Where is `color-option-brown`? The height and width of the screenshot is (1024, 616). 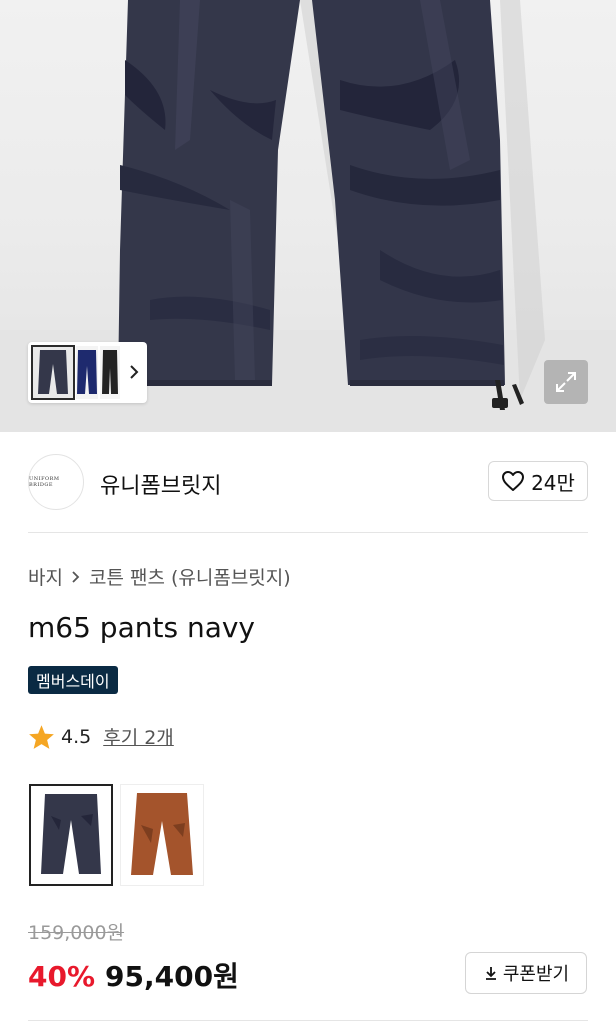
color-option-brown is located at coordinates (162, 835).